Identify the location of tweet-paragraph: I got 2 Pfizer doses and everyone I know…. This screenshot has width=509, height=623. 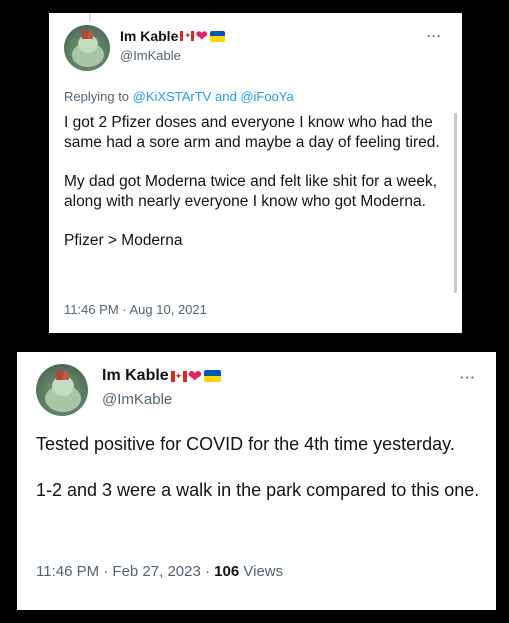
(252, 132).